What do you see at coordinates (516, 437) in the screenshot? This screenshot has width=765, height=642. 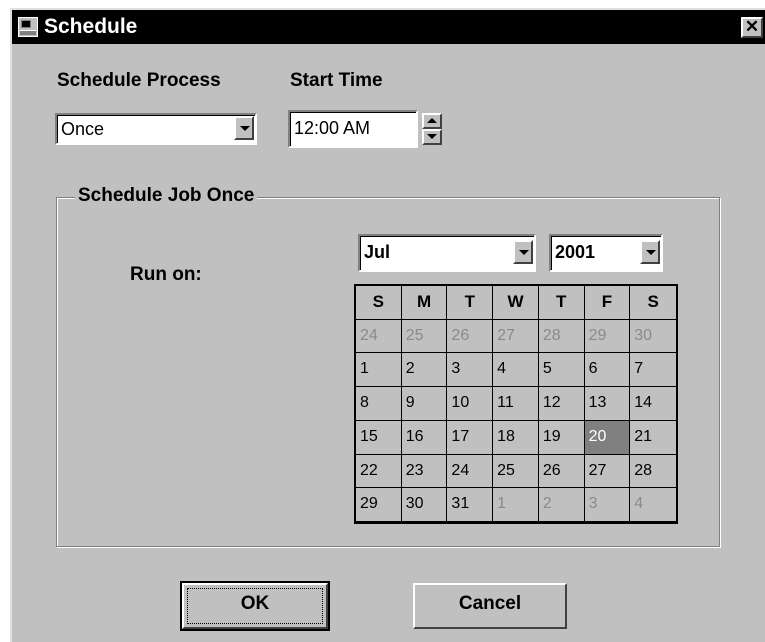 I see `calendar-day: 18` at bounding box center [516, 437].